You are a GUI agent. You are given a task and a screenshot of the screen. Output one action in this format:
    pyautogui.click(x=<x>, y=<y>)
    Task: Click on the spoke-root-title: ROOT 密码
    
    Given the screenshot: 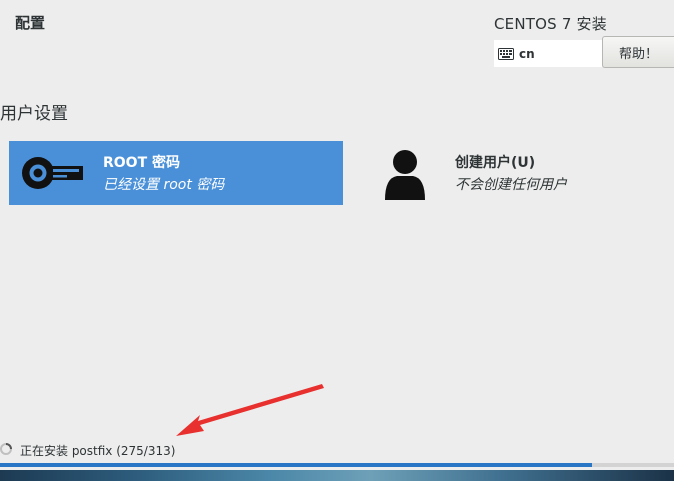 What is the action you would take?
    pyautogui.click(x=142, y=163)
    